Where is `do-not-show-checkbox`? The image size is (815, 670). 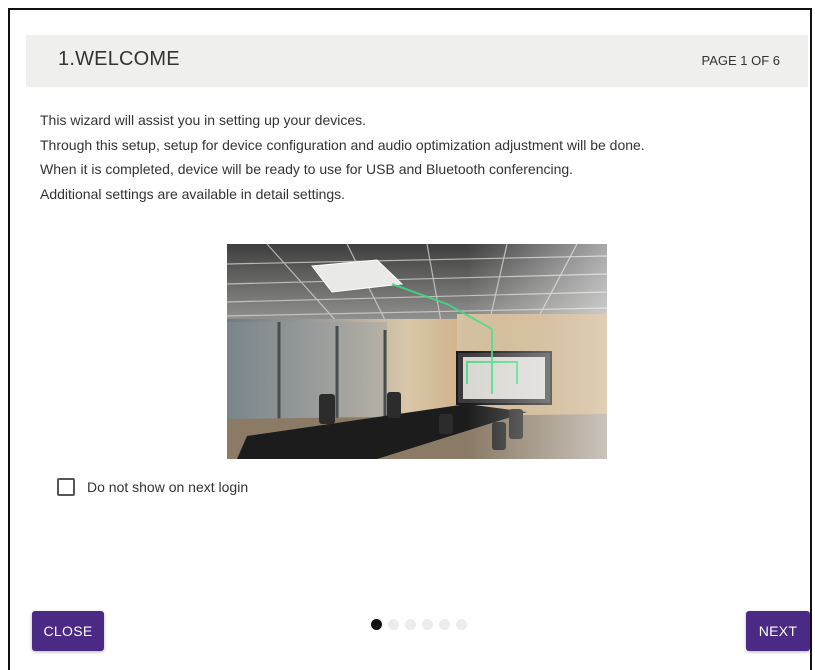
do-not-show-checkbox is located at coordinates (66, 487).